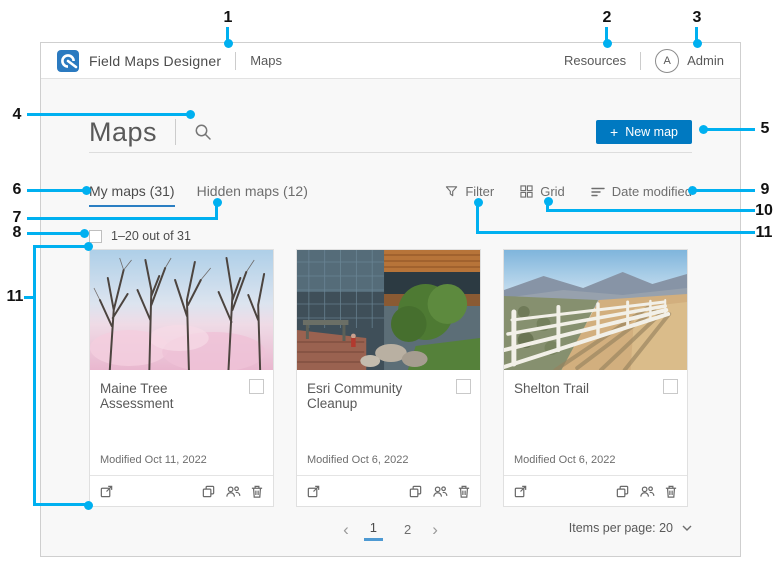  I want to click on username-label: Admin, so click(705, 60).